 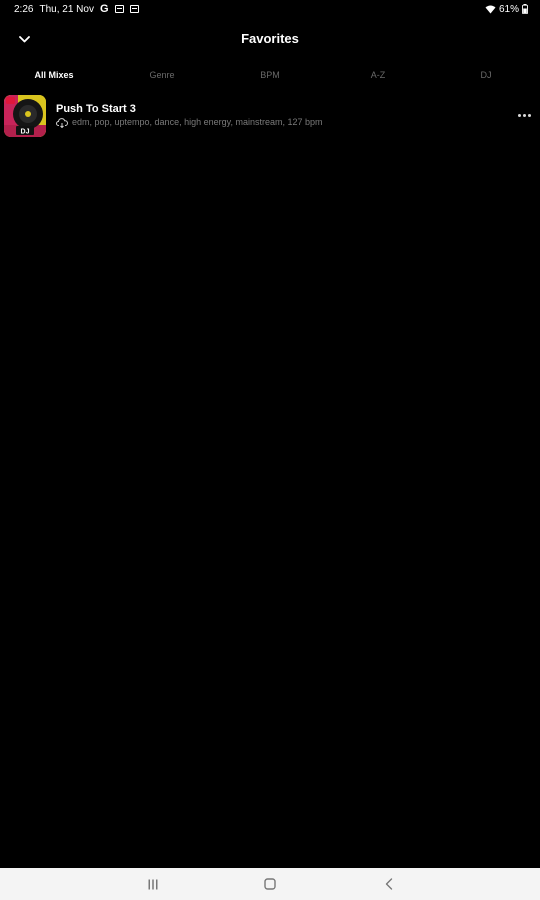 I want to click on home-button, so click(x=270, y=884).